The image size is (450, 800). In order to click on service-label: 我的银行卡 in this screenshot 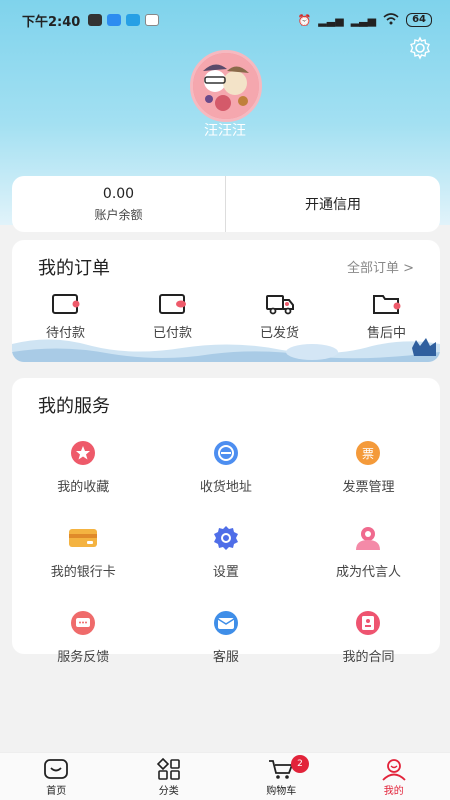, I will do `click(83, 572)`.